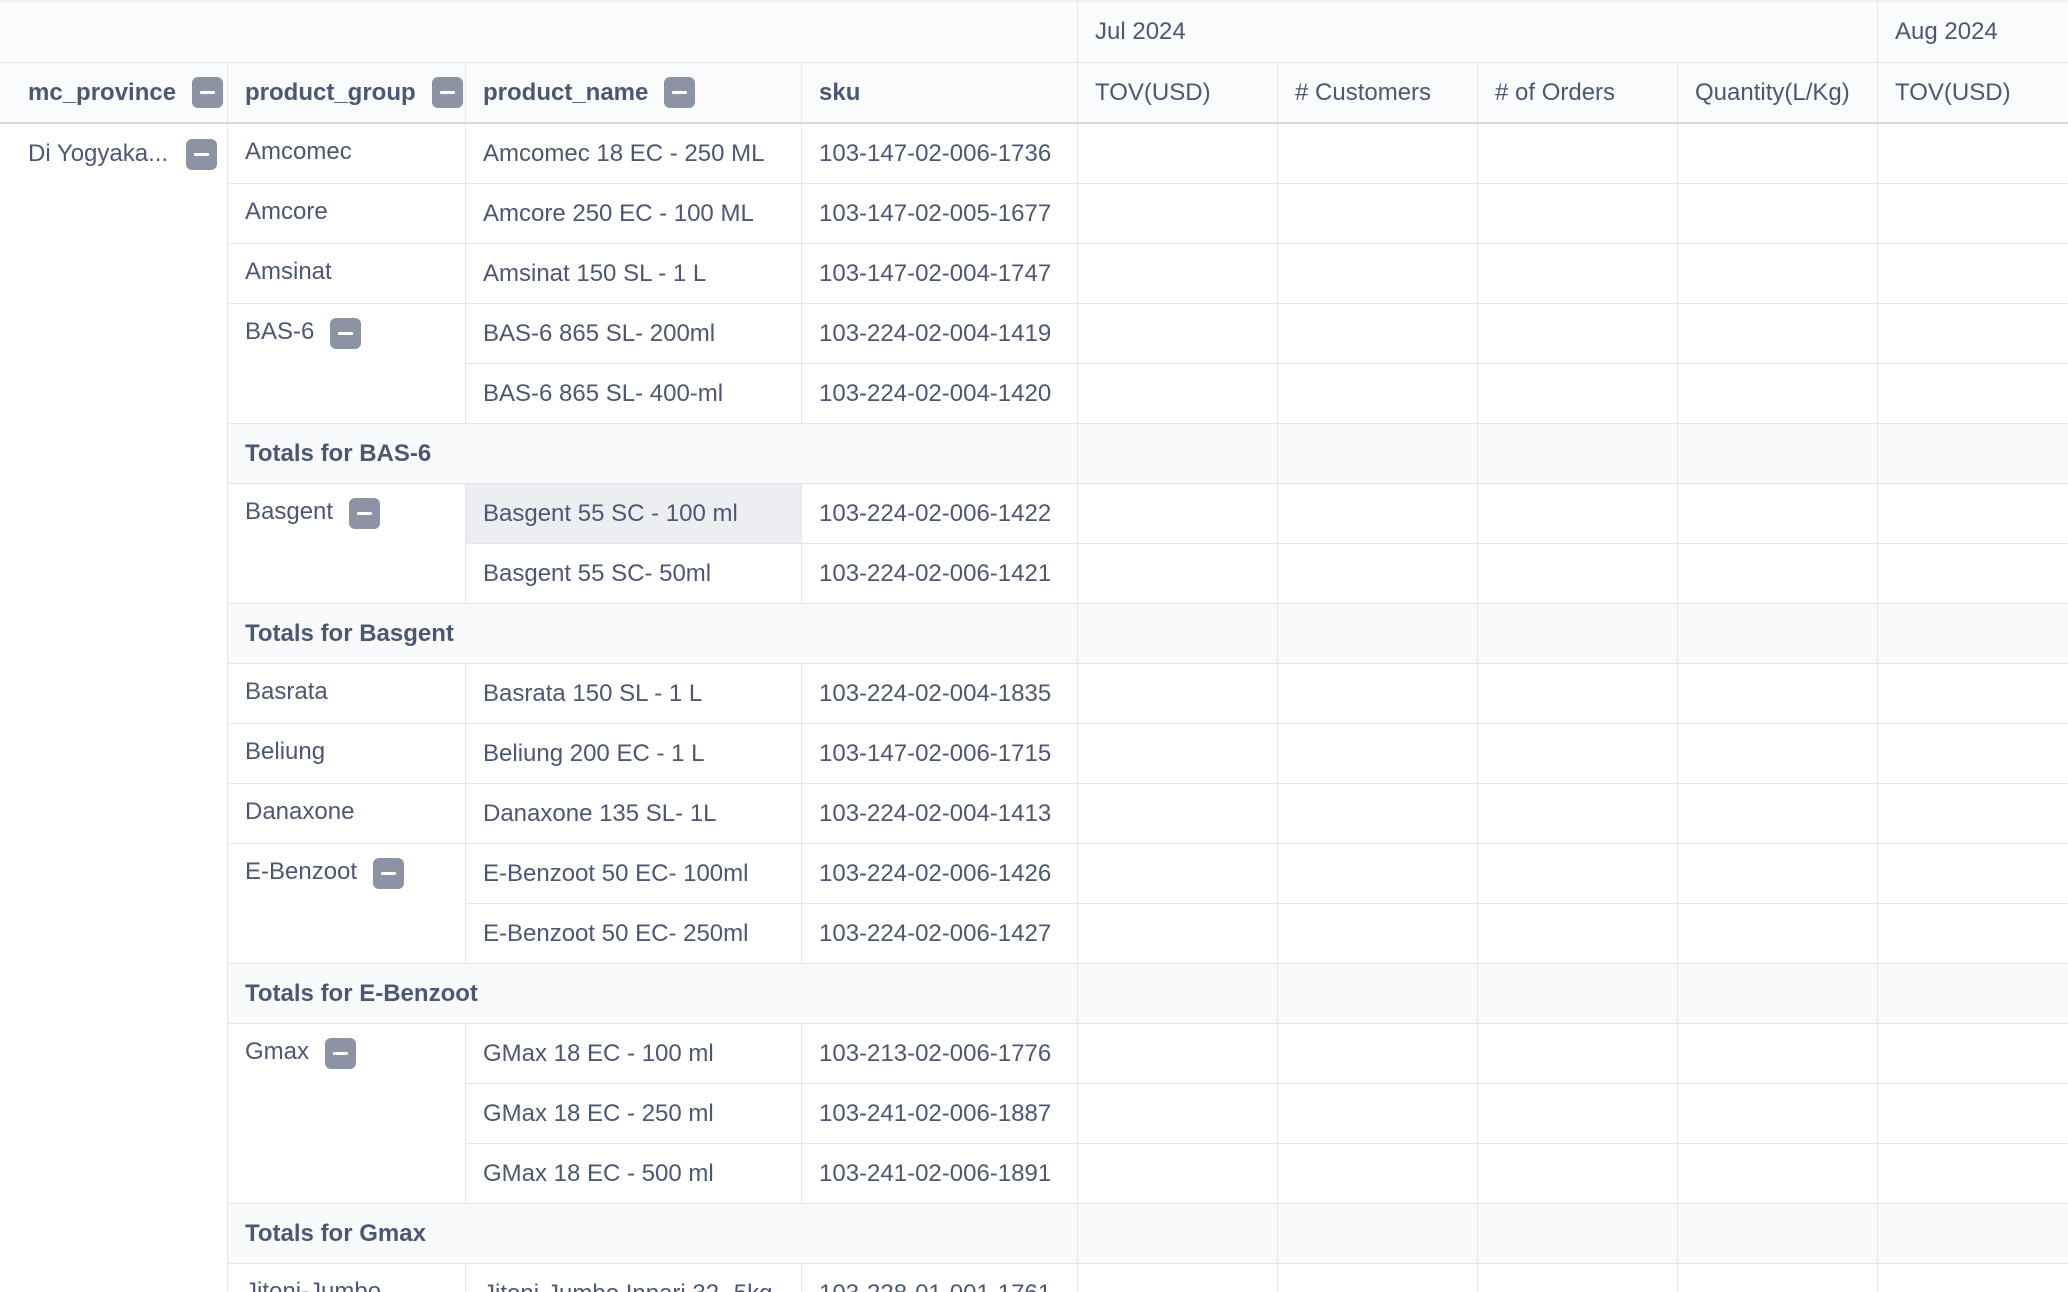  I want to click on sku-cell: 103-147-02-006-1715, so click(939, 754).